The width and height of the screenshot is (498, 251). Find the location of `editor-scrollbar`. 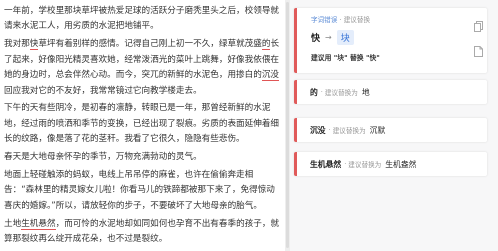

editor-scrollbar is located at coordinates (287, 125).